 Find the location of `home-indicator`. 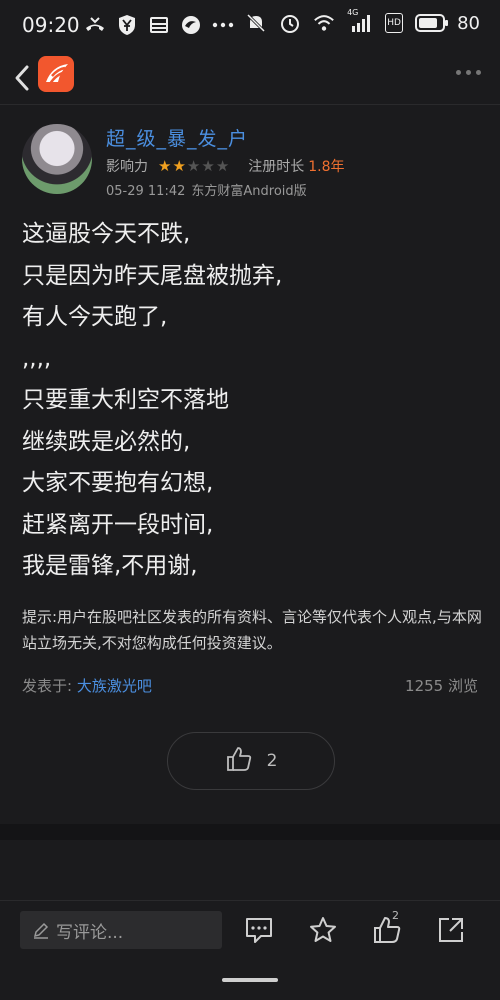

home-indicator is located at coordinates (250, 980).